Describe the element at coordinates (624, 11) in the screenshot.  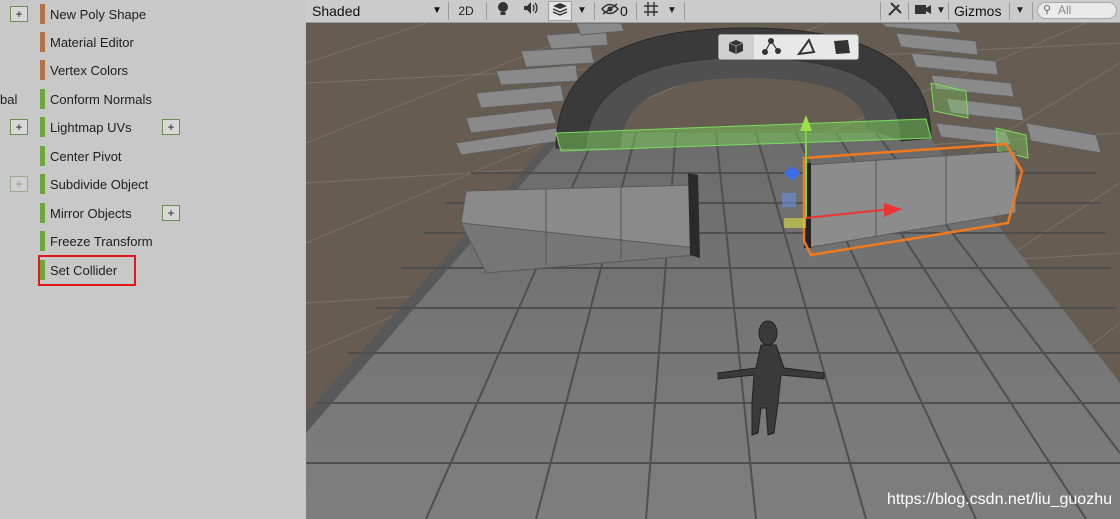
I see `hidden-objects-count: 0` at that location.